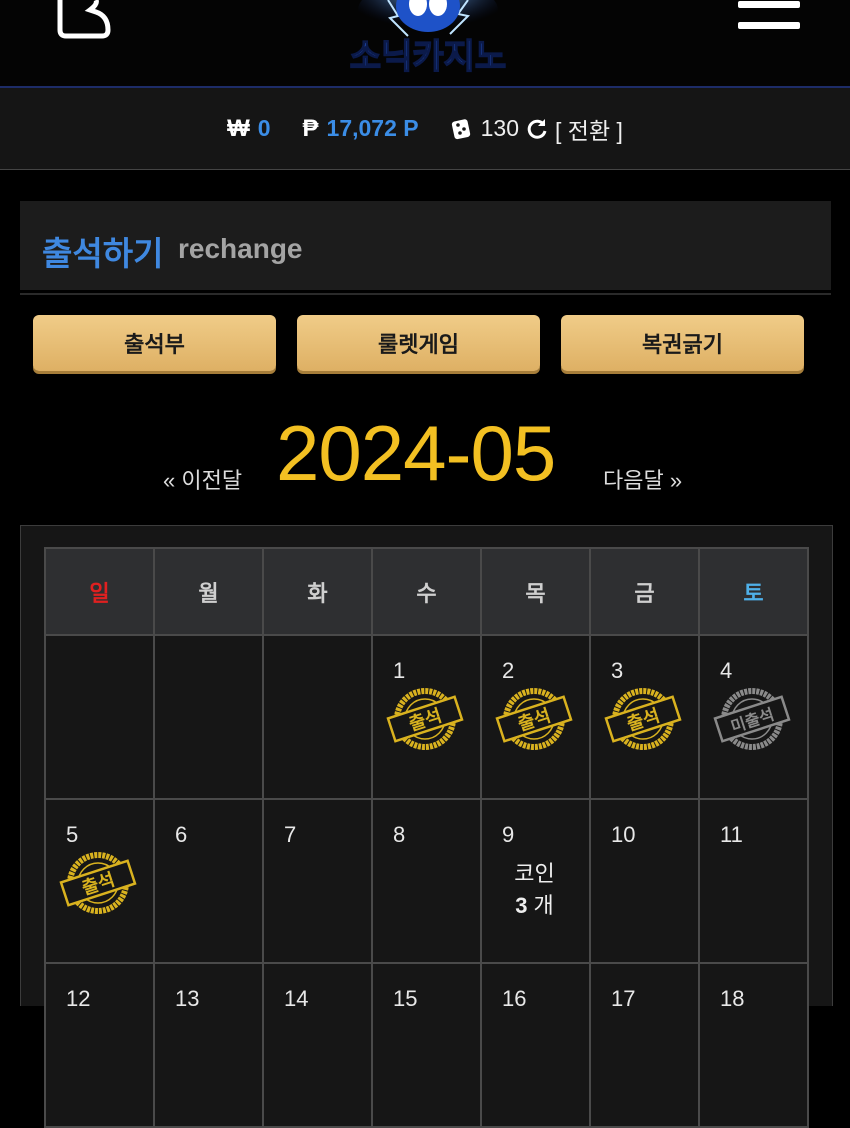 The width and height of the screenshot is (850, 1128). I want to click on calendar-day-cell: 8, so click(426, 881).